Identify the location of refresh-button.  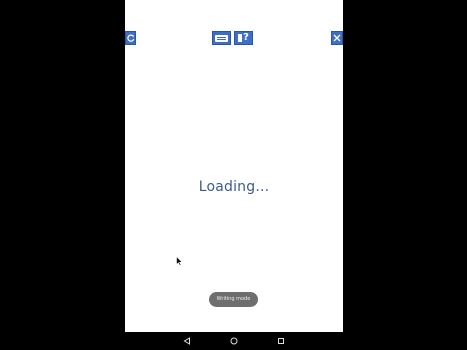
(130, 38).